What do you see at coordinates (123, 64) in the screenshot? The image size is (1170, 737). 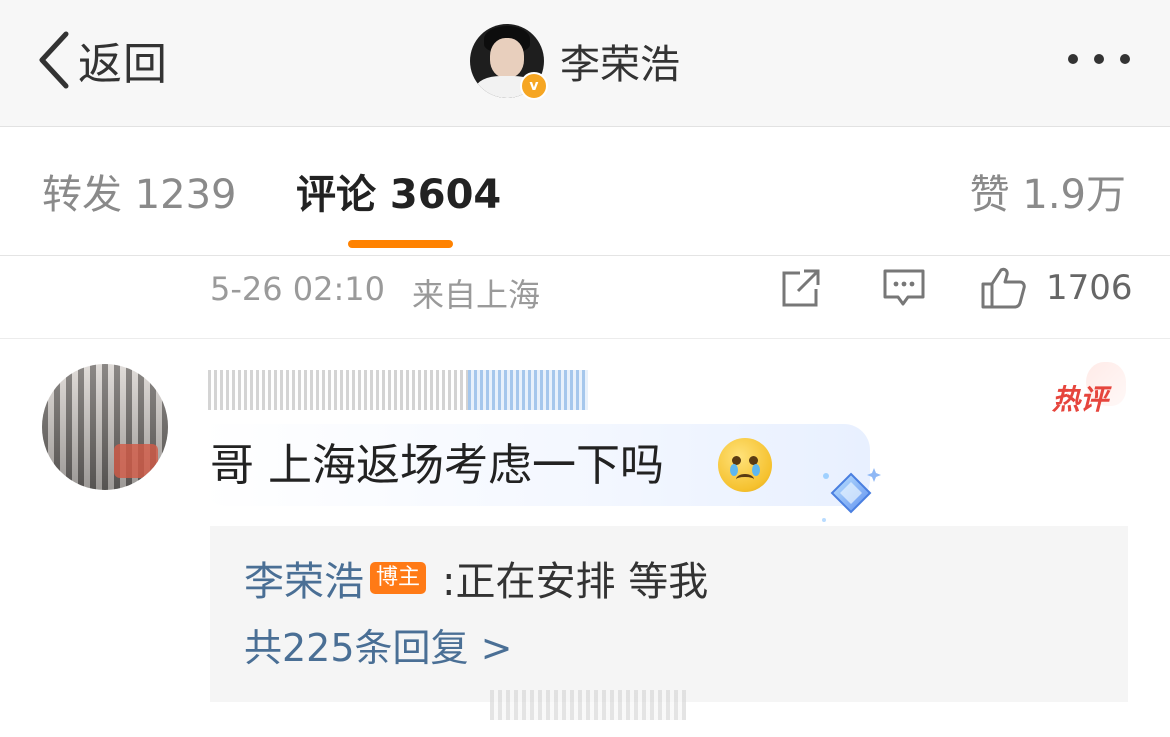 I see `back-label: 返回` at bounding box center [123, 64].